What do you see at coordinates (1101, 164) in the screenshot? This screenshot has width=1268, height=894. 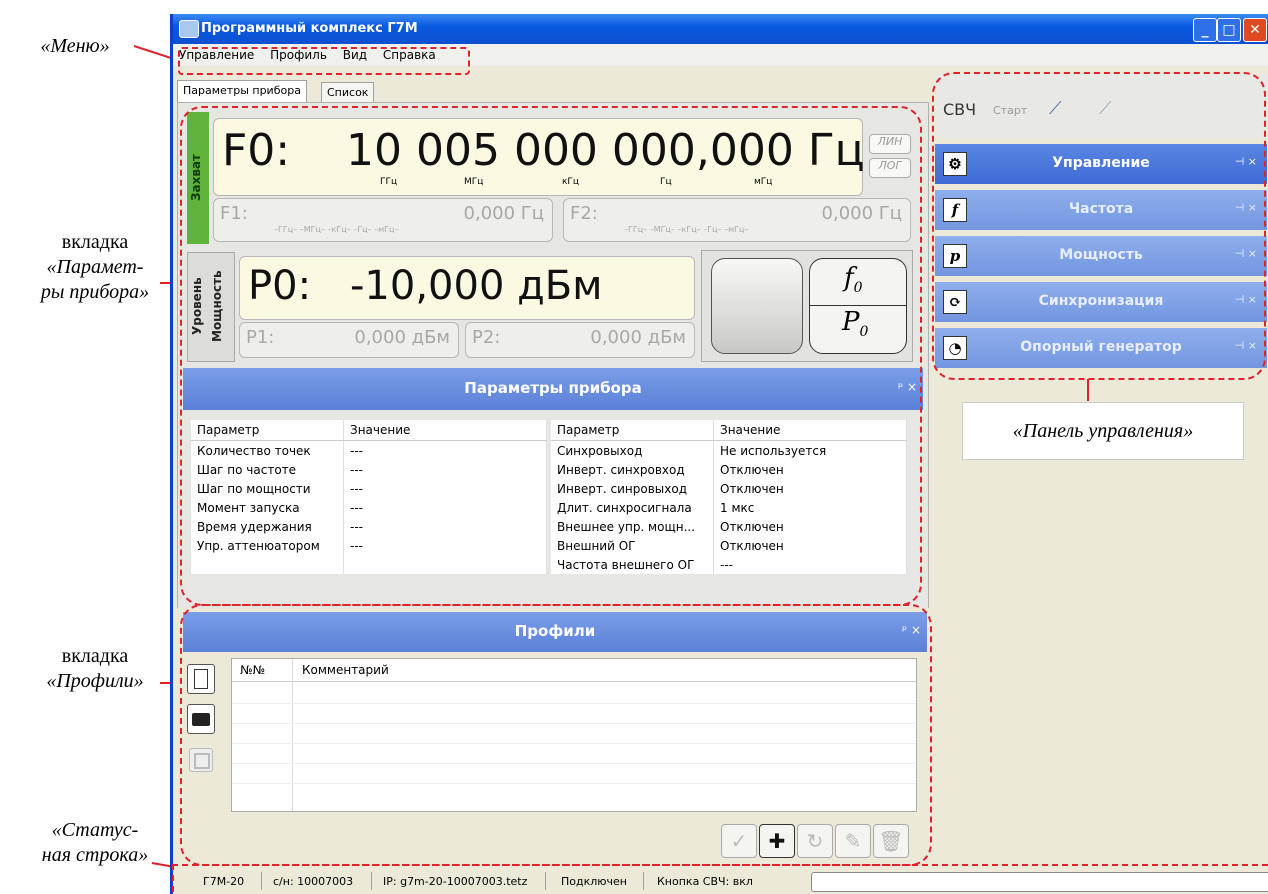 I see `panel-item-control: ⚙ Управление ⊣ ×` at bounding box center [1101, 164].